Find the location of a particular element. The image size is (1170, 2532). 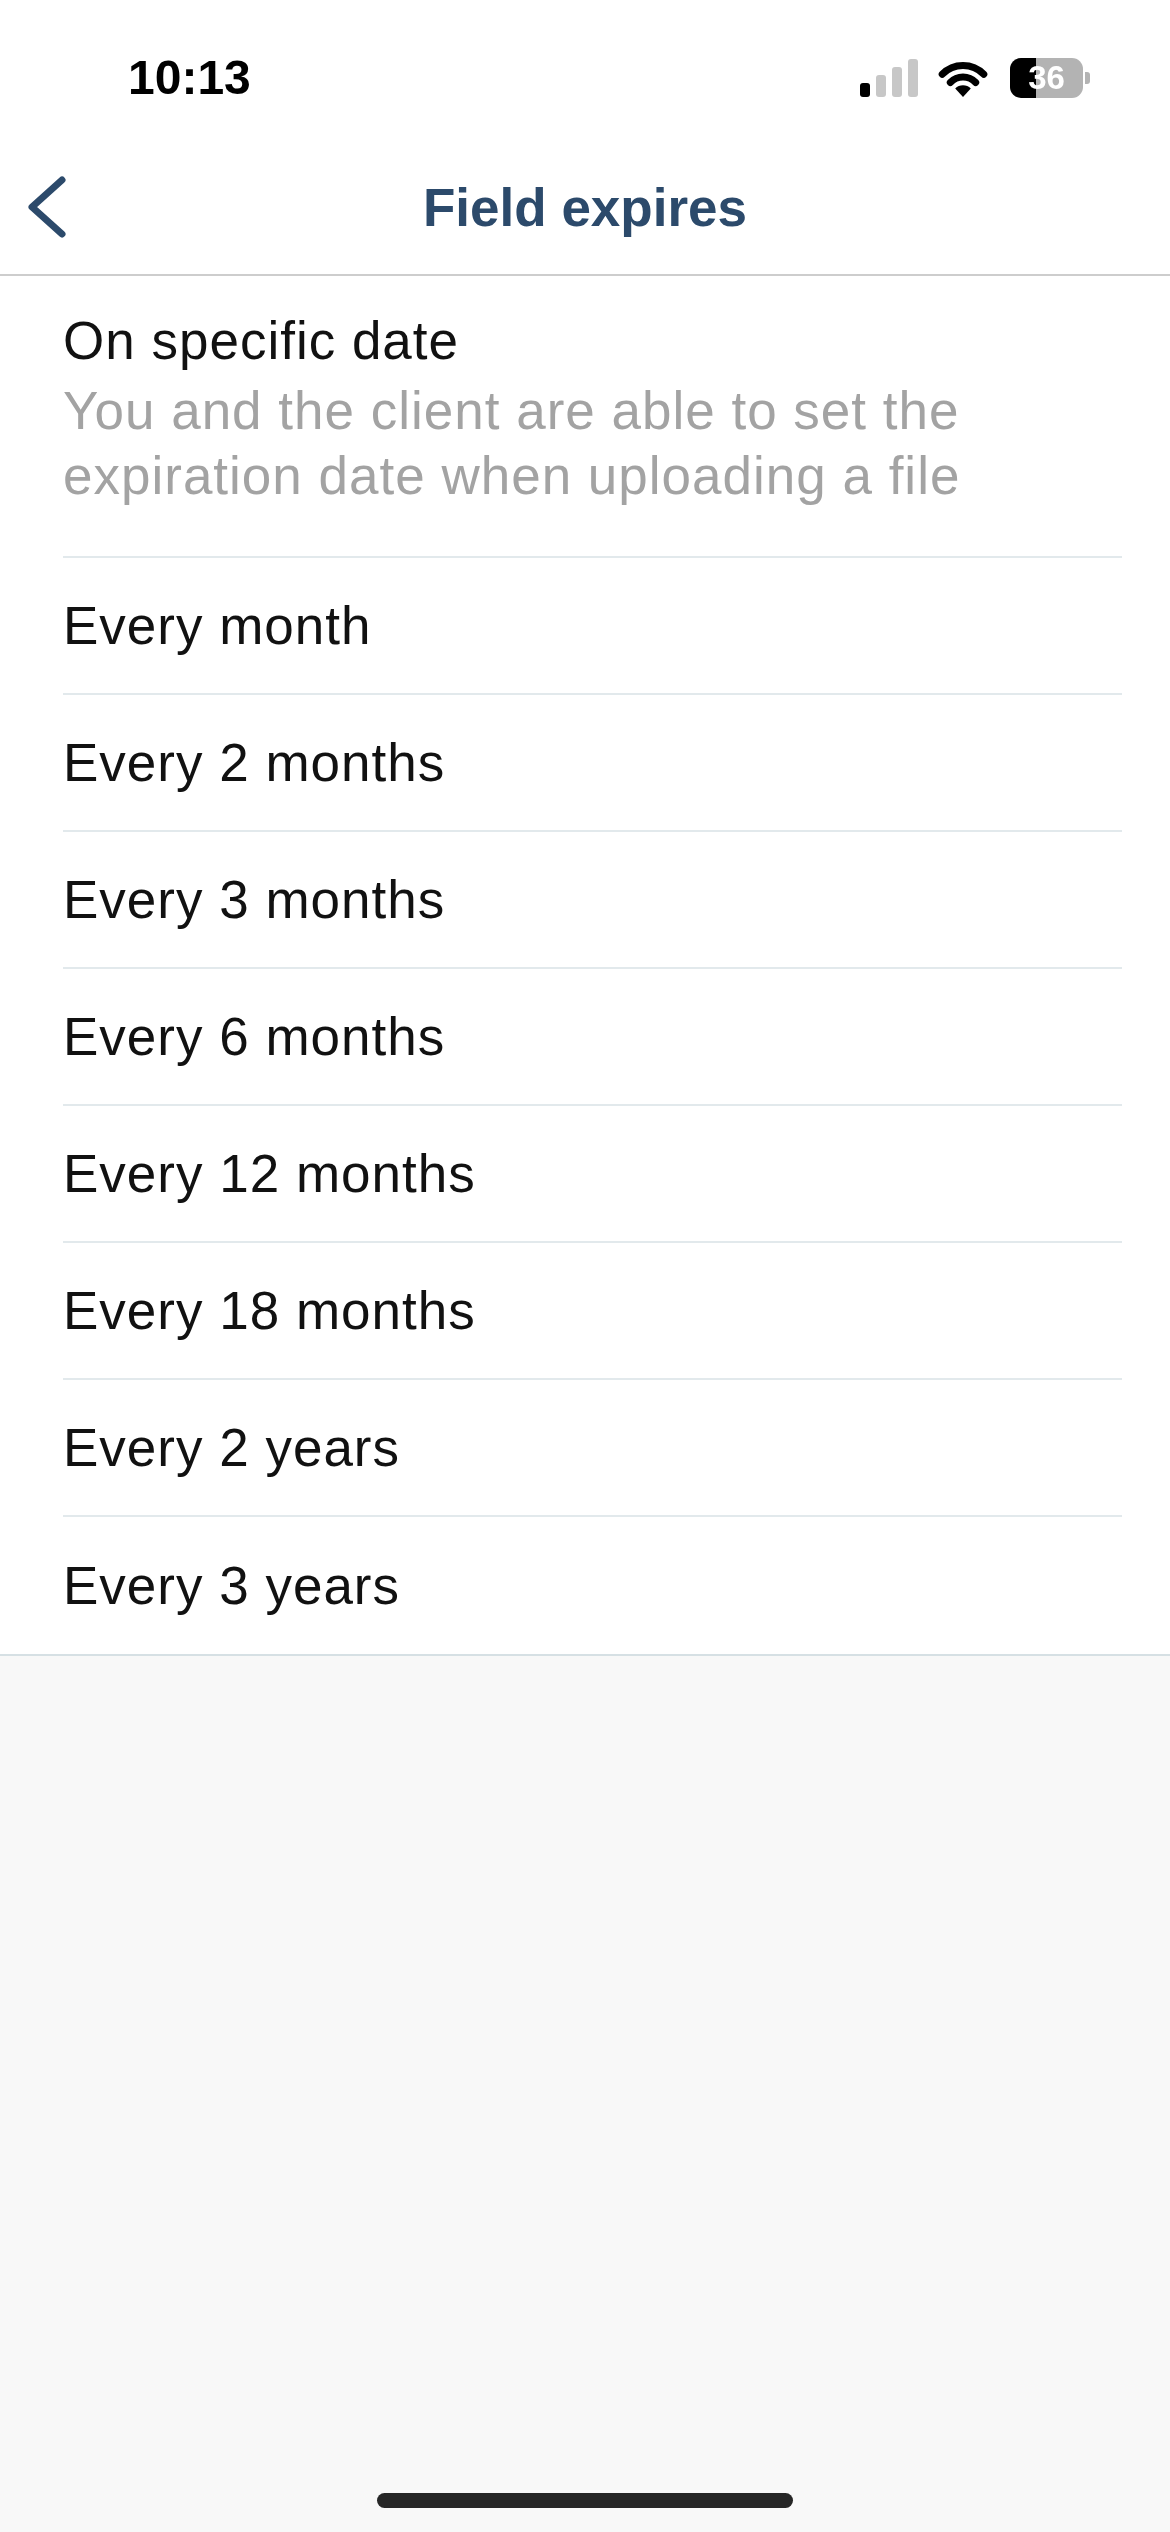

option-row: Every month is located at coordinates (592, 626).